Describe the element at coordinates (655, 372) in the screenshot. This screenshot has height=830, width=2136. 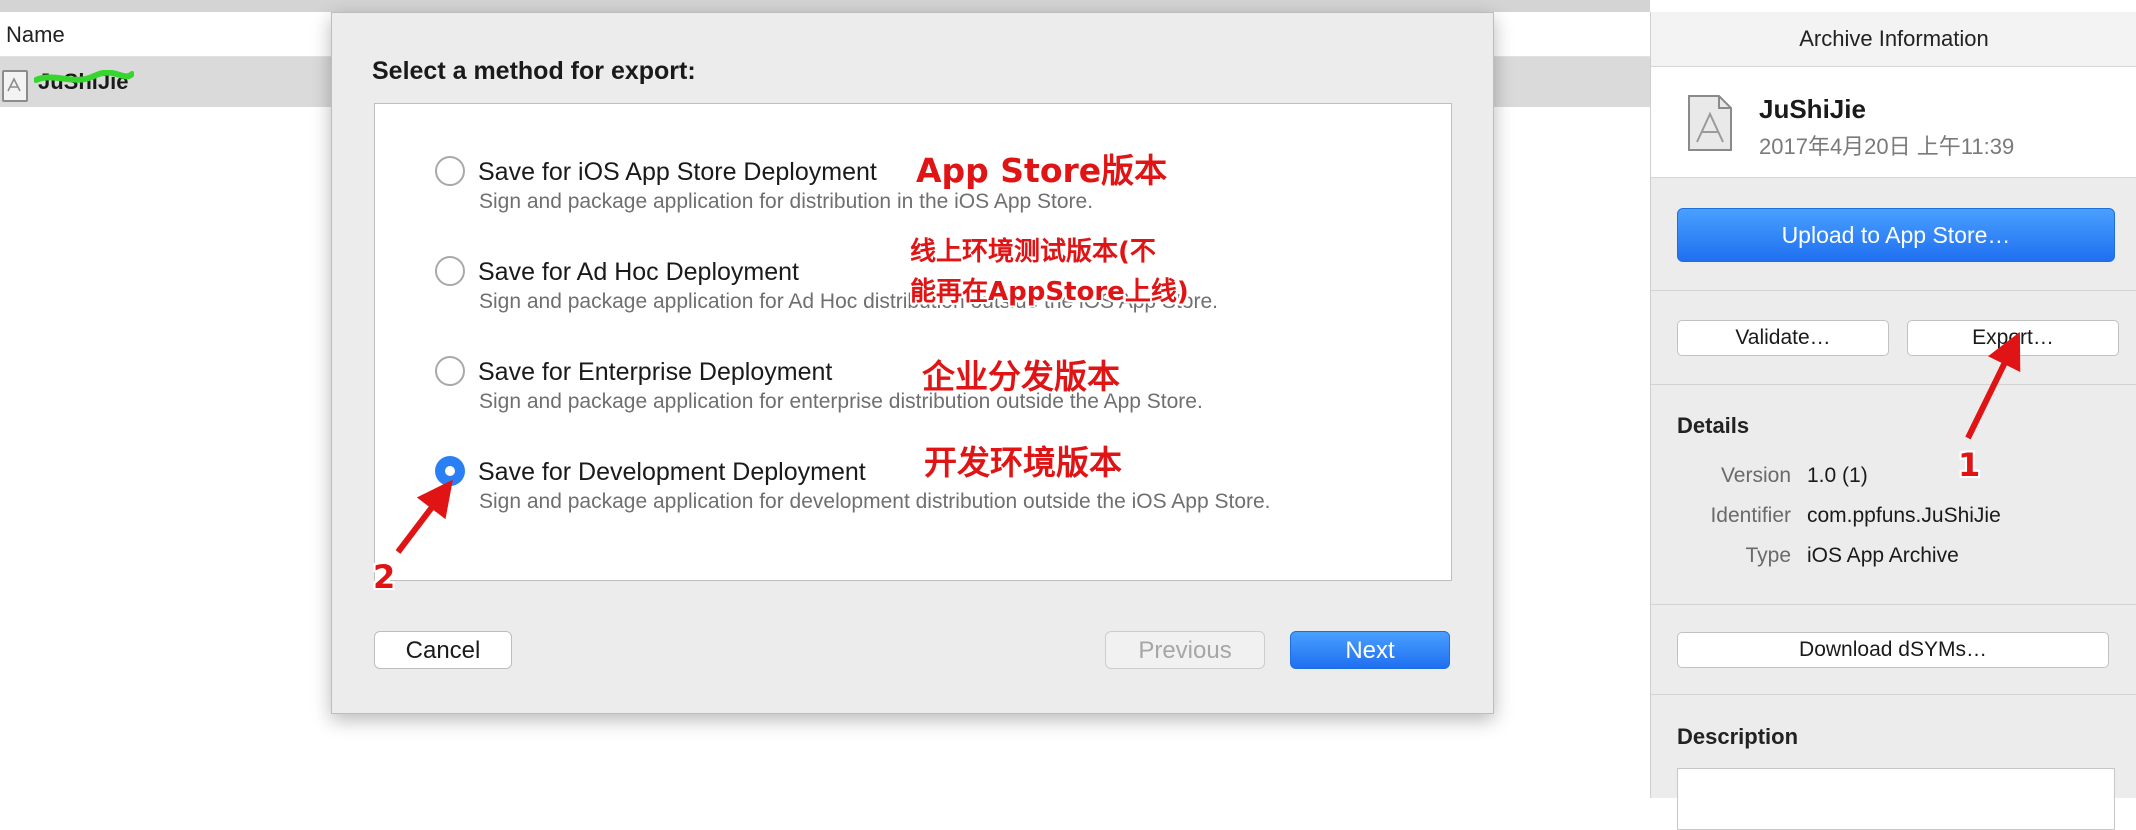
I see `option-title: Save for Enterprise Deployment` at that location.